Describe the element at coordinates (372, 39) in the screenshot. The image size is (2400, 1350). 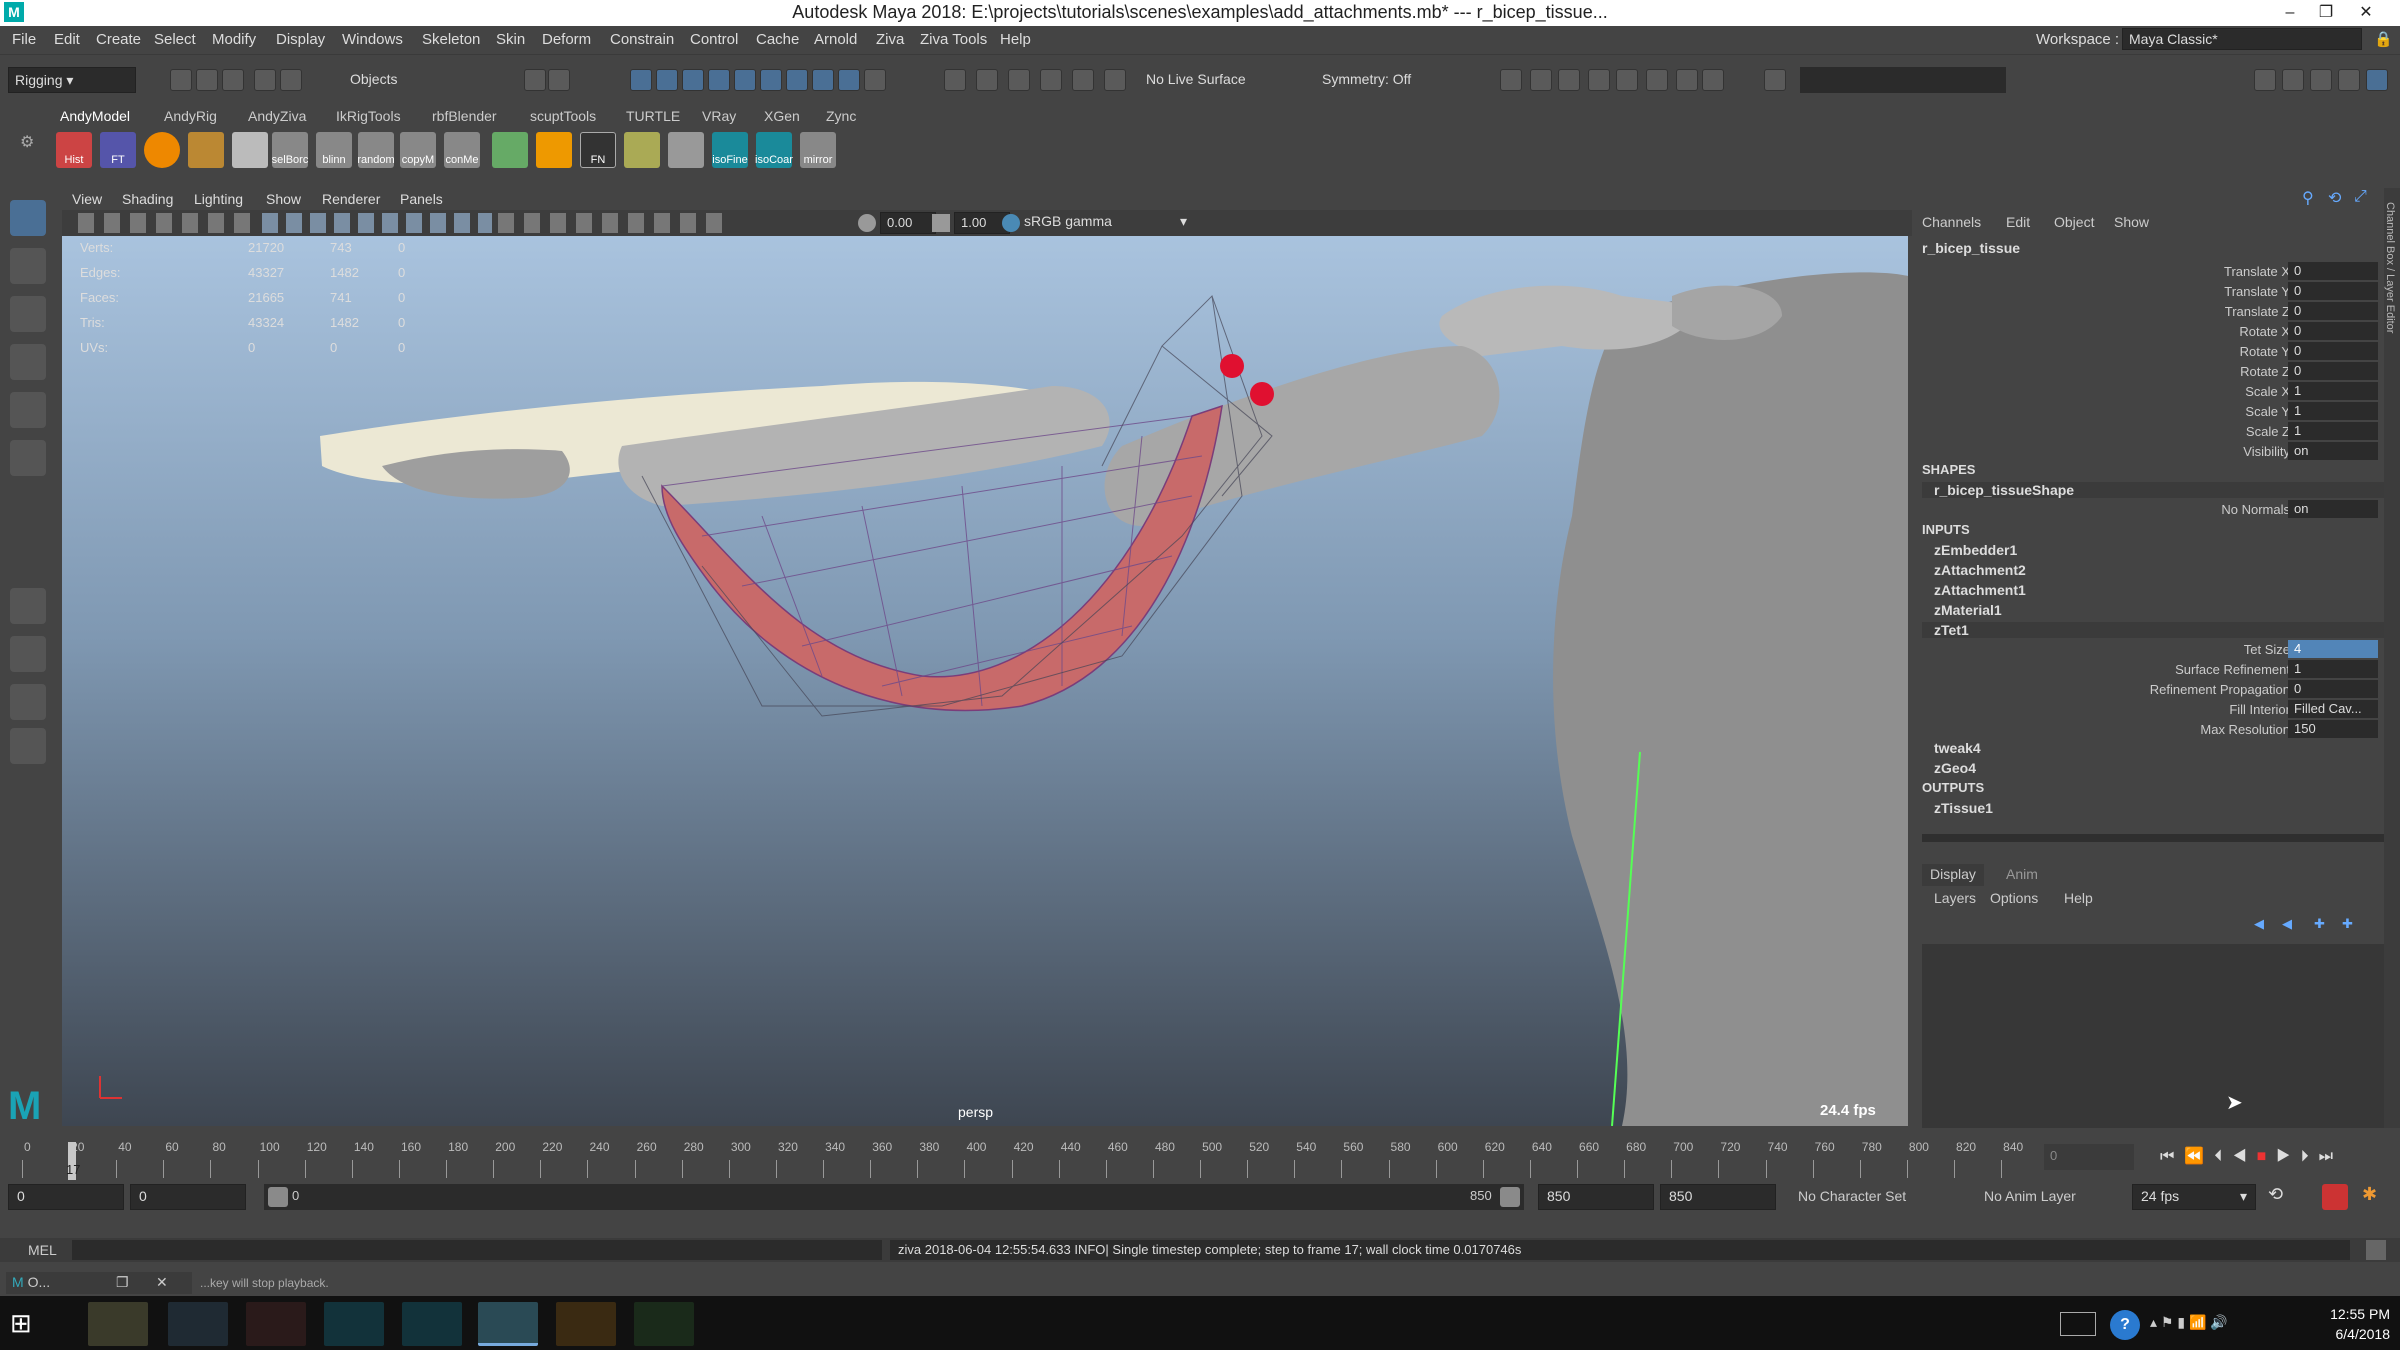
I see `menu-windows: Windows` at that location.